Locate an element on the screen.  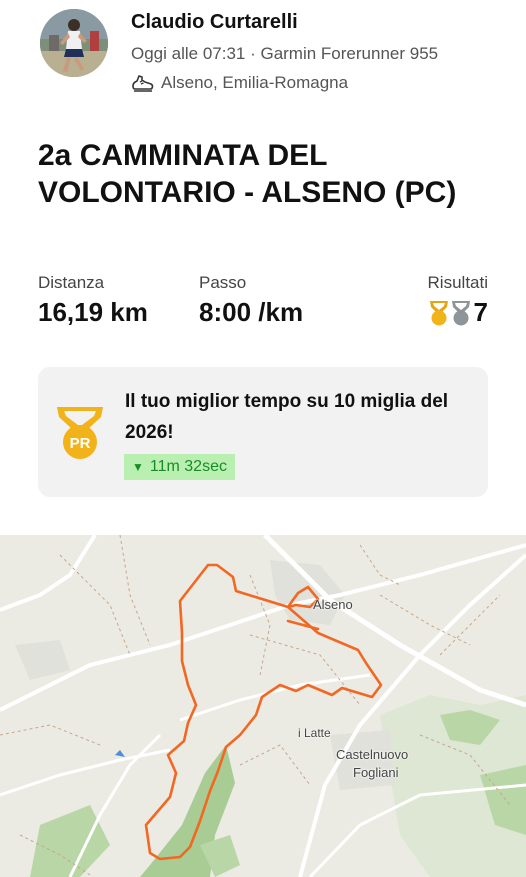
pr-delta-badge: ▼ 11m 32sec is located at coordinates (179, 467).